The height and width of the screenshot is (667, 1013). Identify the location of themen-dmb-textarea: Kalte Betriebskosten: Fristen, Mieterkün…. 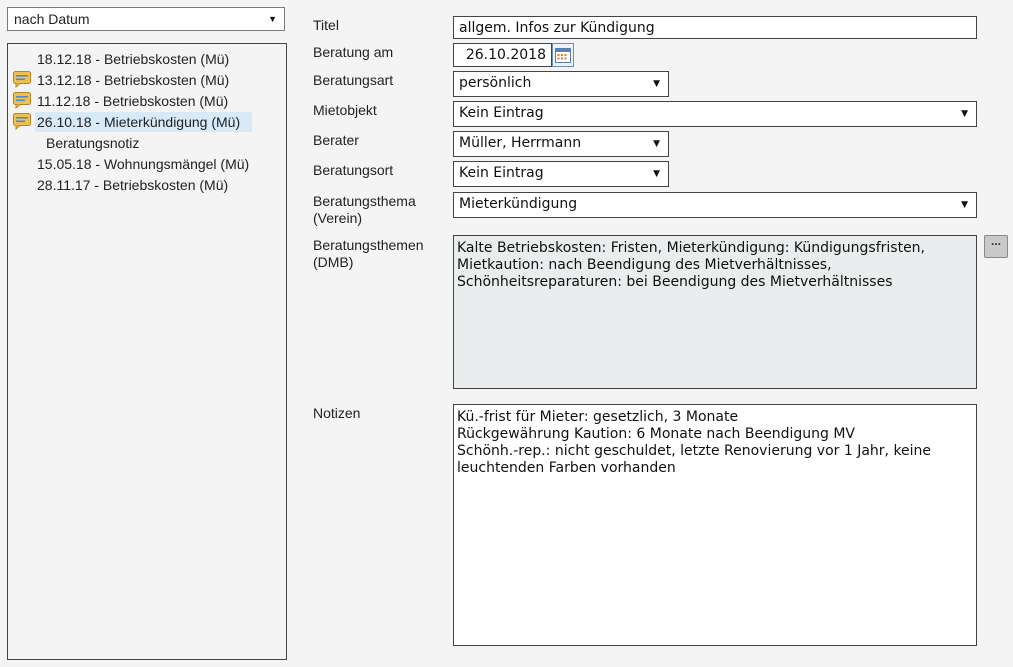
(715, 312).